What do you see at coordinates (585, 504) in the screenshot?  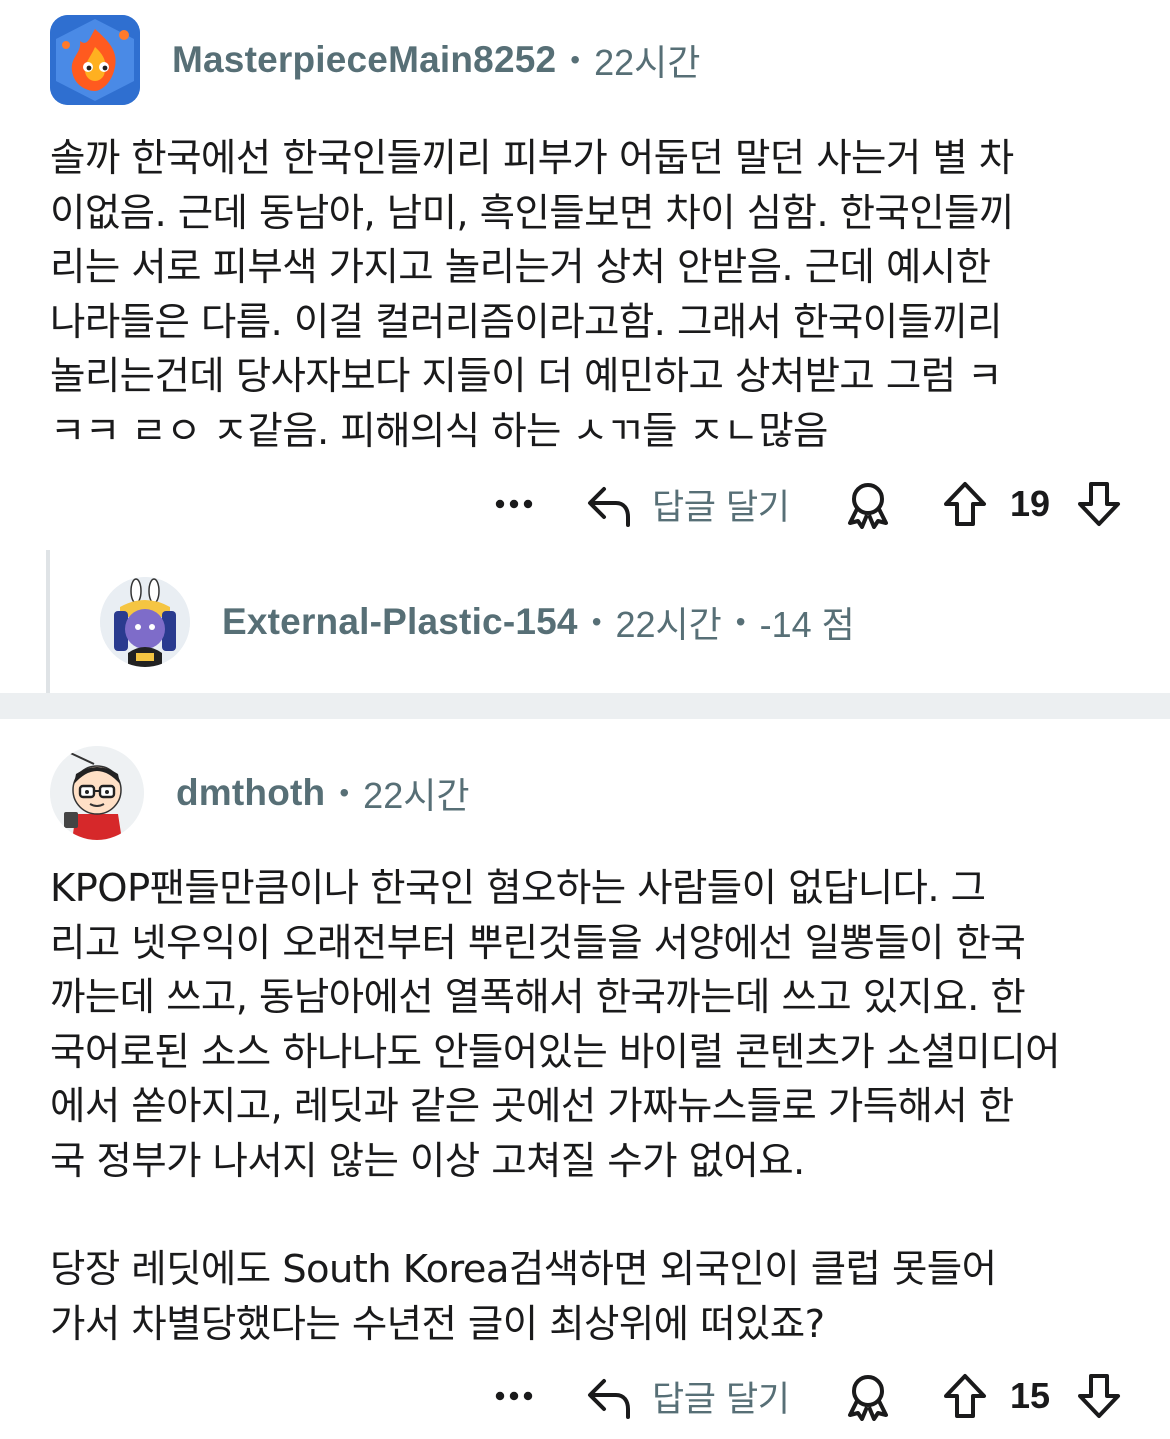 I see `comment-actions: 답글 달기 19` at bounding box center [585, 504].